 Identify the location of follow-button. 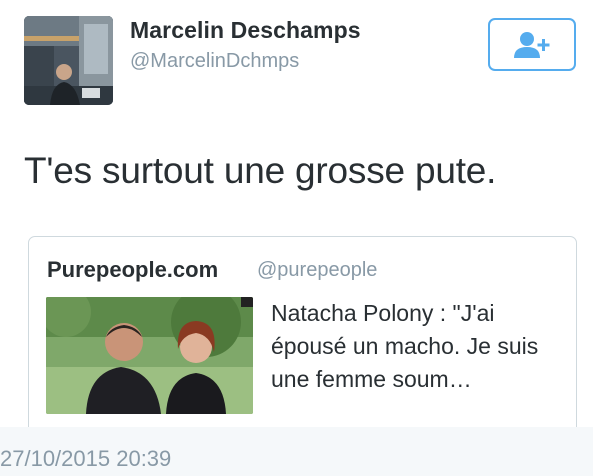
(532, 44).